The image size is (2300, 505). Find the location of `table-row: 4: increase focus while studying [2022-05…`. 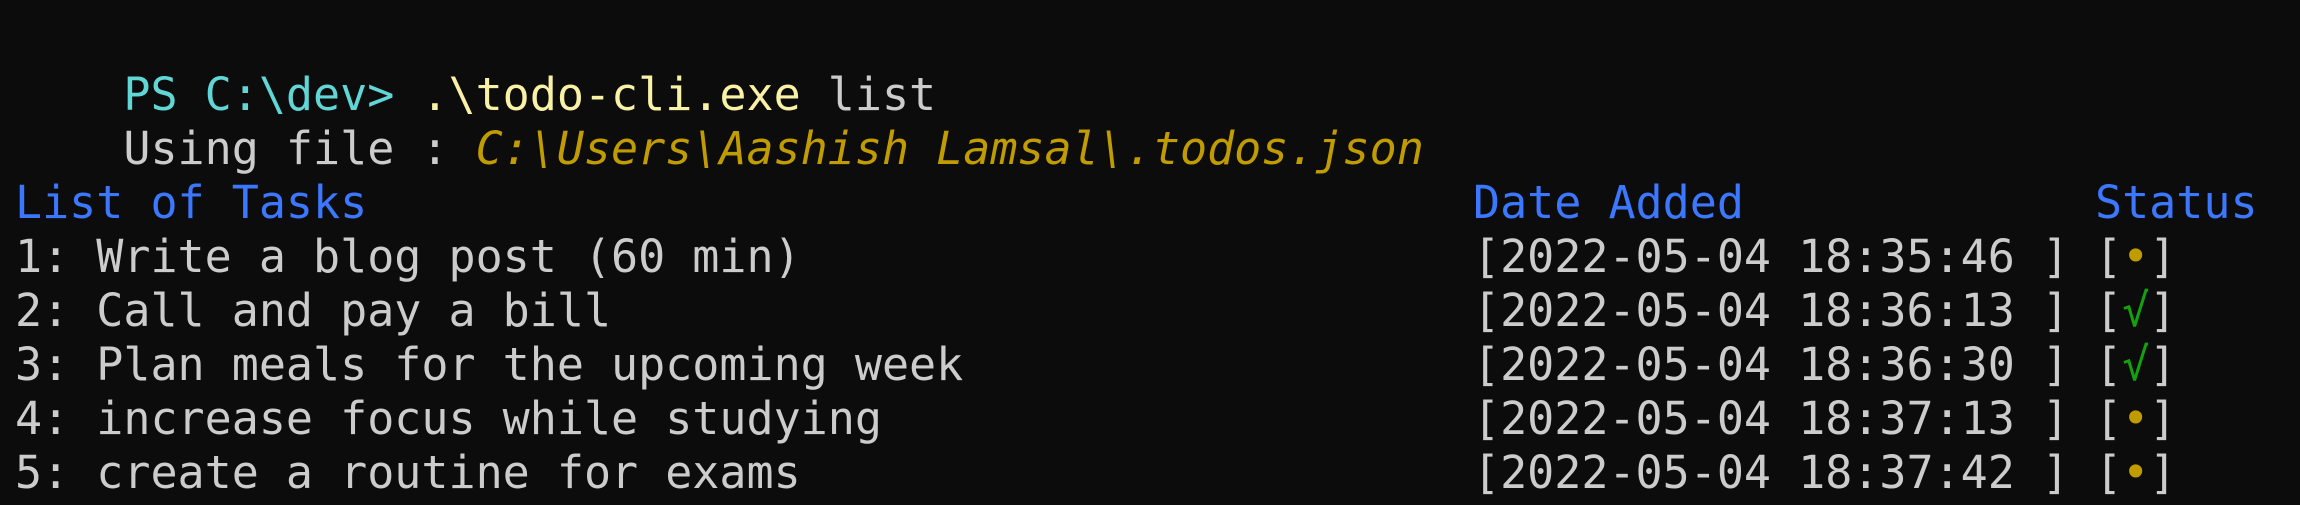

table-row: 4: increase focus while studying [2022-05… is located at coordinates (1157, 419).